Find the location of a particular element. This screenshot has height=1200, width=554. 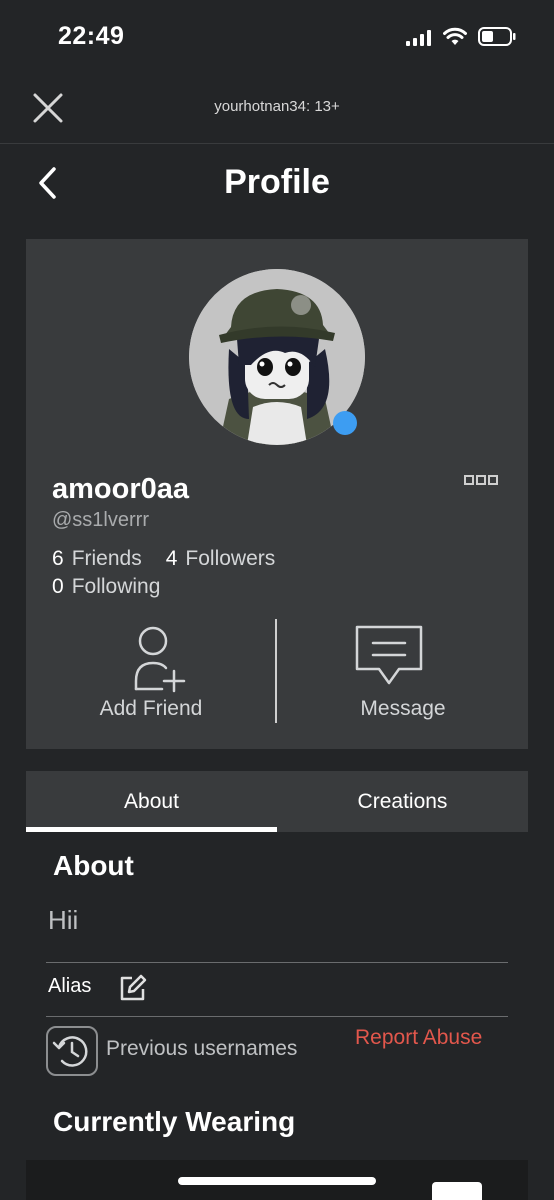

tab-creations-label: Creations is located at coordinates (402, 801).